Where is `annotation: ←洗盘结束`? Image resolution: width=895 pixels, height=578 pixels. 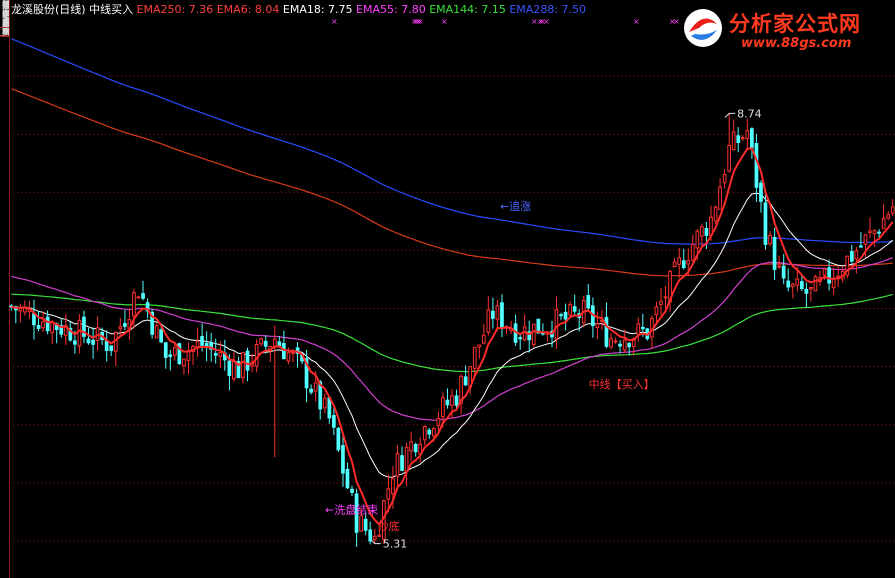
annotation: ←洗盘结束 is located at coordinates (351, 510).